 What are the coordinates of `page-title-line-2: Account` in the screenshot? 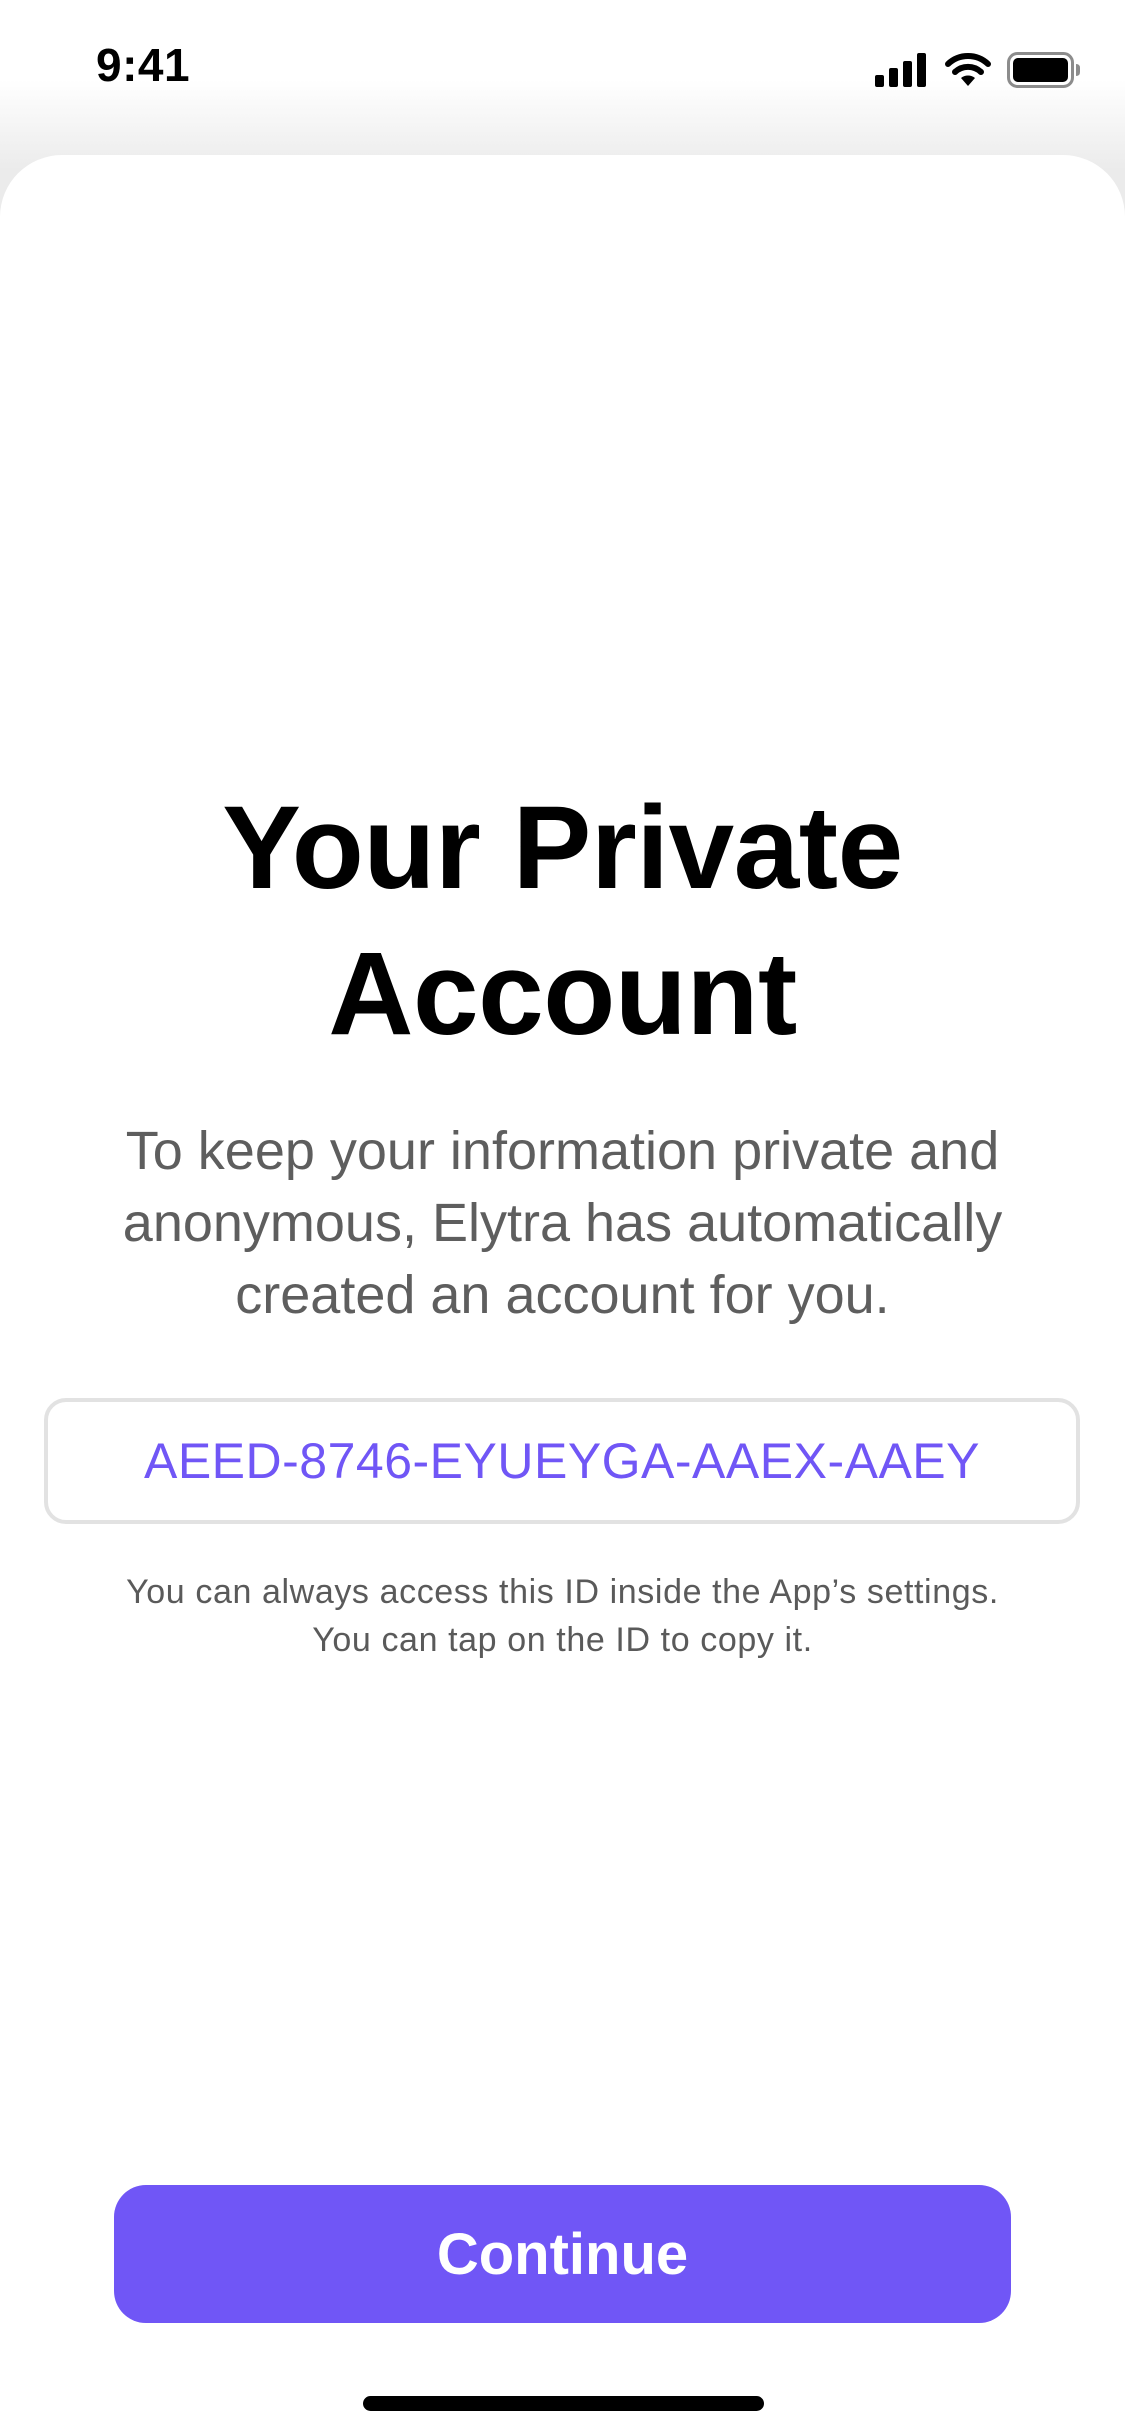 It's located at (562, 994).